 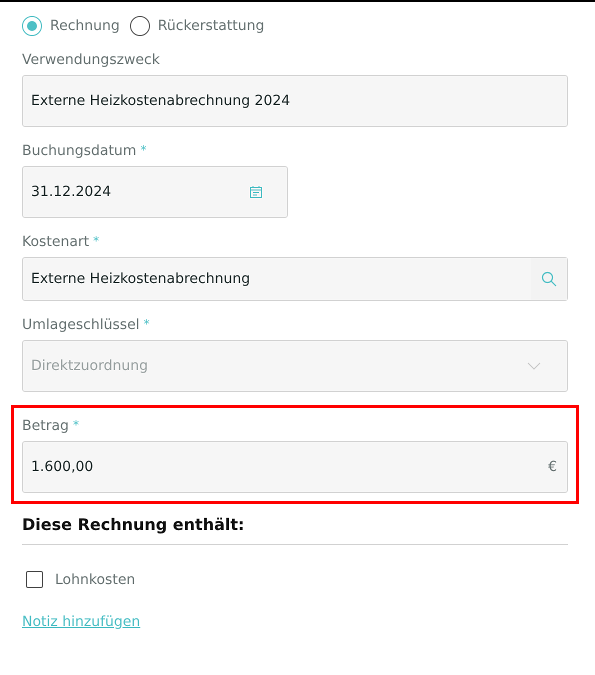 What do you see at coordinates (95, 580) in the screenshot?
I see `checkbox-label: Lohnkosten` at bounding box center [95, 580].